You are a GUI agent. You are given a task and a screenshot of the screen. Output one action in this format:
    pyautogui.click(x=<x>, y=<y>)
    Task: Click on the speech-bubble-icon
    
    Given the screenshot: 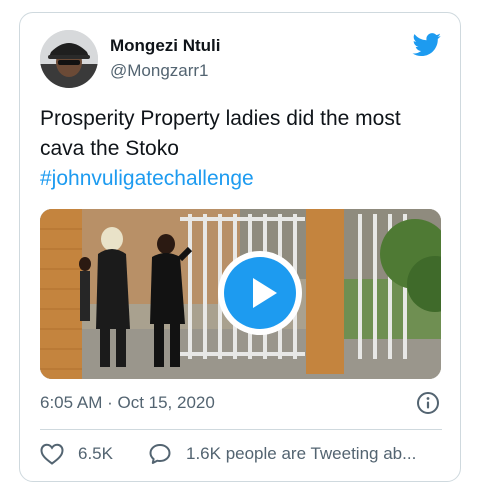 What is the action you would take?
    pyautogui.click(x=160, y=454)
    